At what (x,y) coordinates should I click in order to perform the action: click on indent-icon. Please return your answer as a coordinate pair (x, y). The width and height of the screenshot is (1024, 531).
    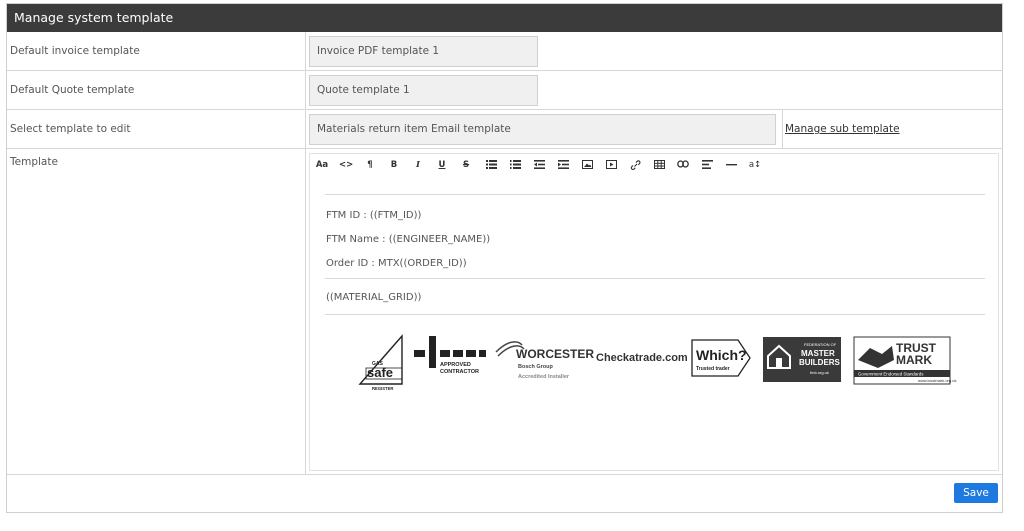
    Looking at the image, I should click on (563, 165).